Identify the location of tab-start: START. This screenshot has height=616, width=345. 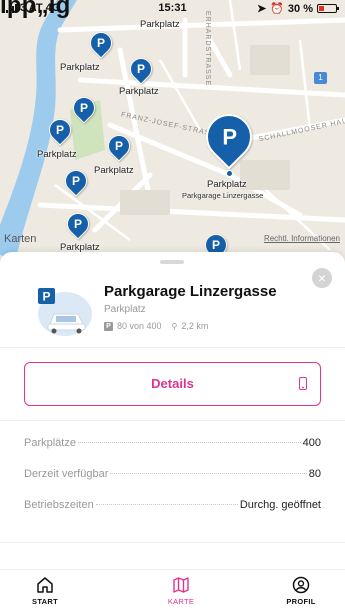
(45, 591).